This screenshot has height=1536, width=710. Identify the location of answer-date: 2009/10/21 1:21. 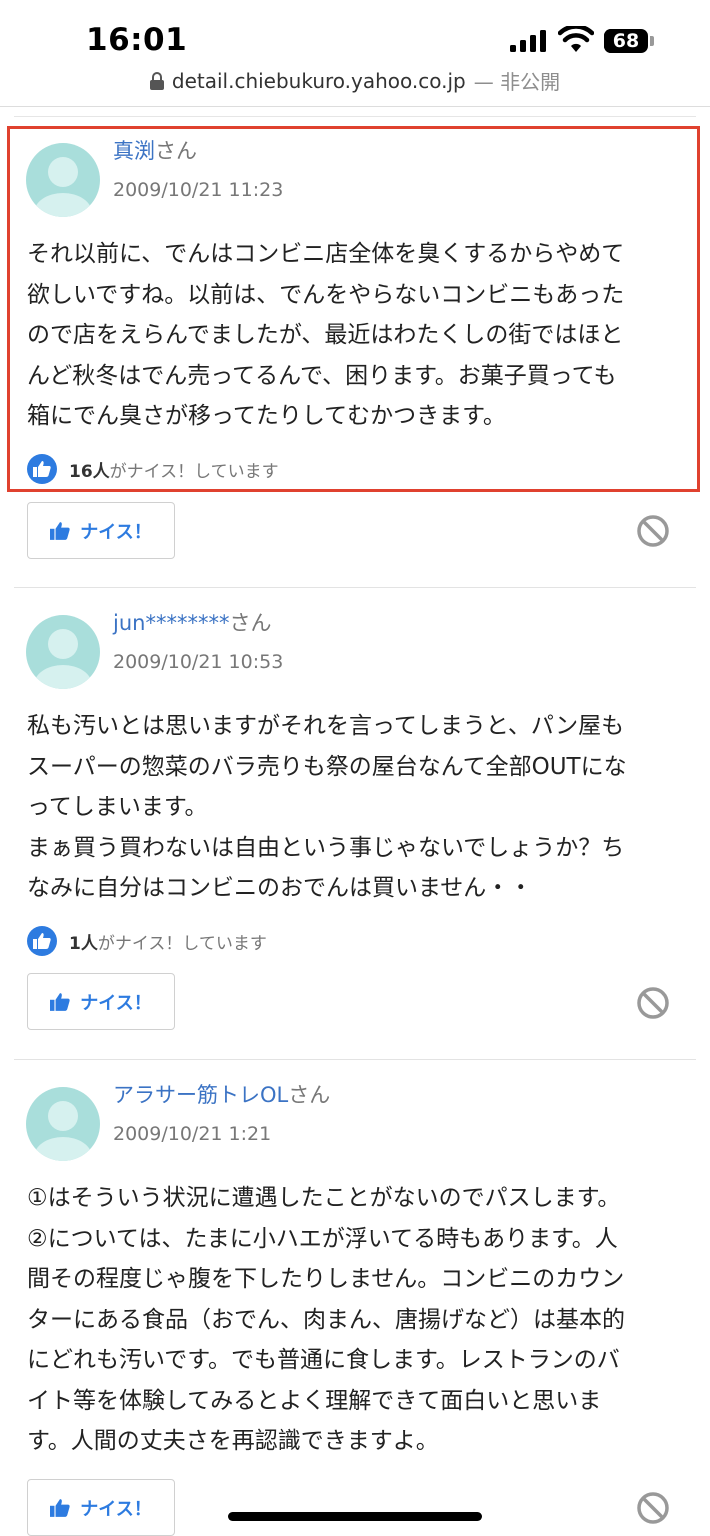
(192, 1134).